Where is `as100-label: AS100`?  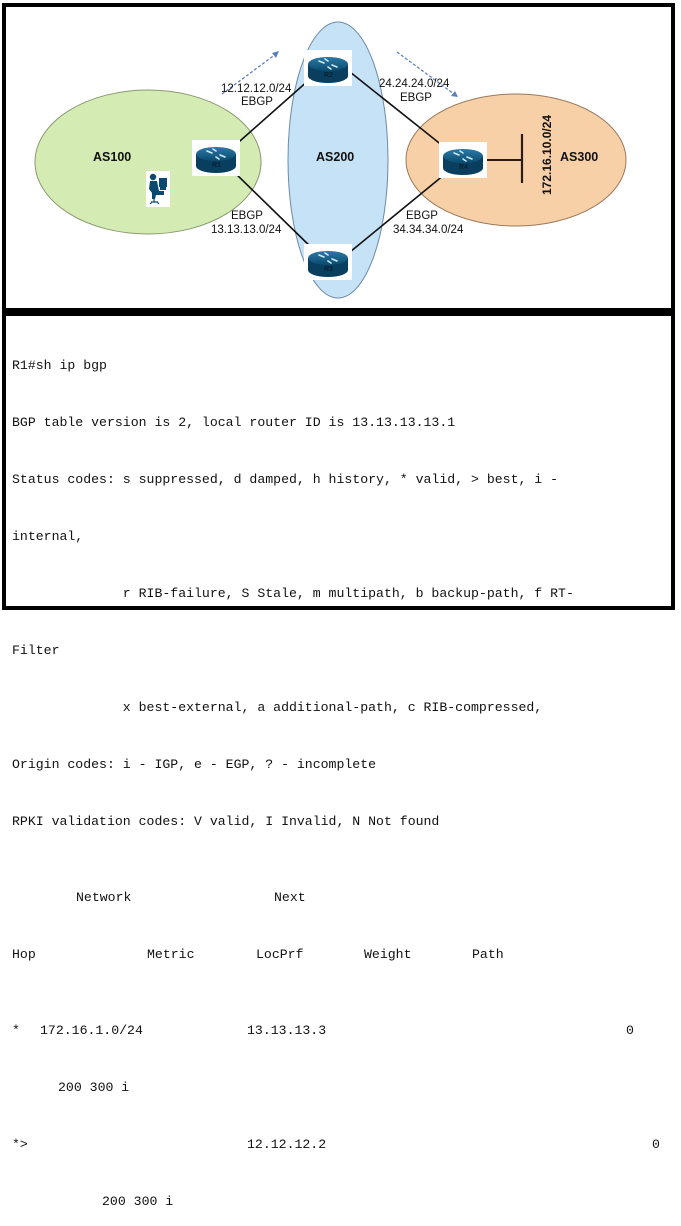
as100-label: AS100 is located at coordinates (112, 157).